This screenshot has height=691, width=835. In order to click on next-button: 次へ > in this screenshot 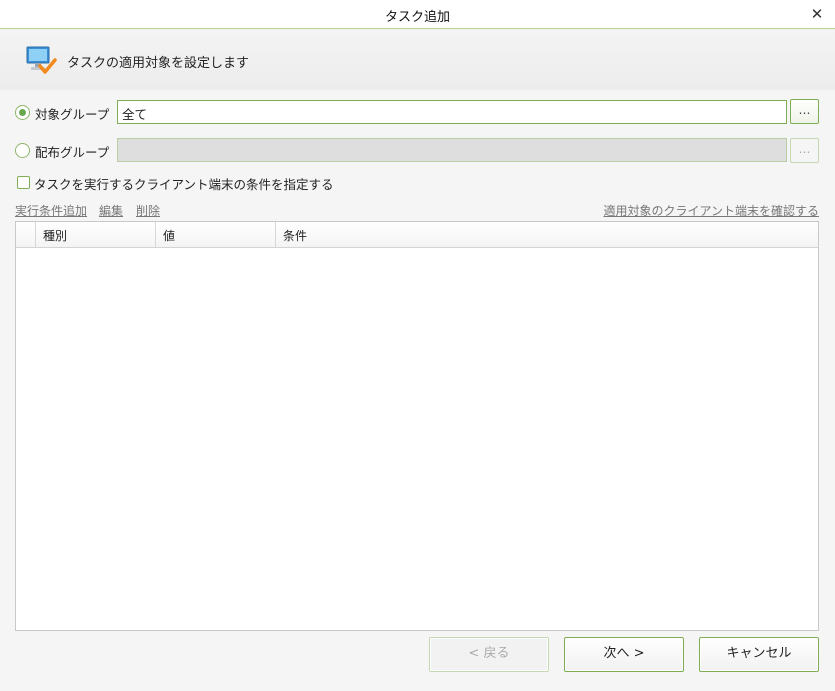, I will do `click(624, 654)`.